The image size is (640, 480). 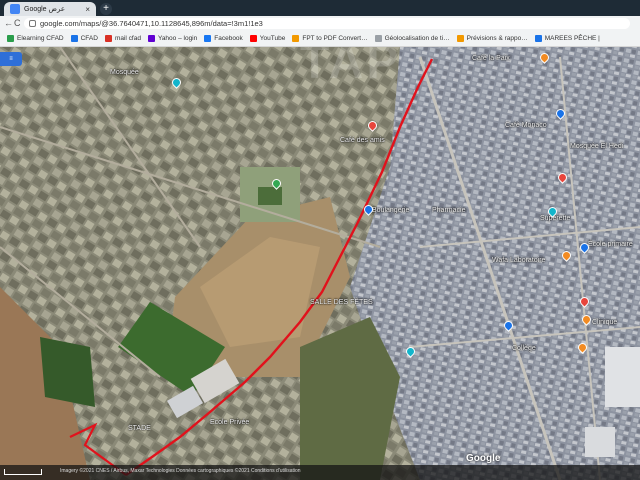 What do you see at coordinates (526, 125) in the screenshot?
I see `map-label: Café Monaco` at bounding box center [526, 125].